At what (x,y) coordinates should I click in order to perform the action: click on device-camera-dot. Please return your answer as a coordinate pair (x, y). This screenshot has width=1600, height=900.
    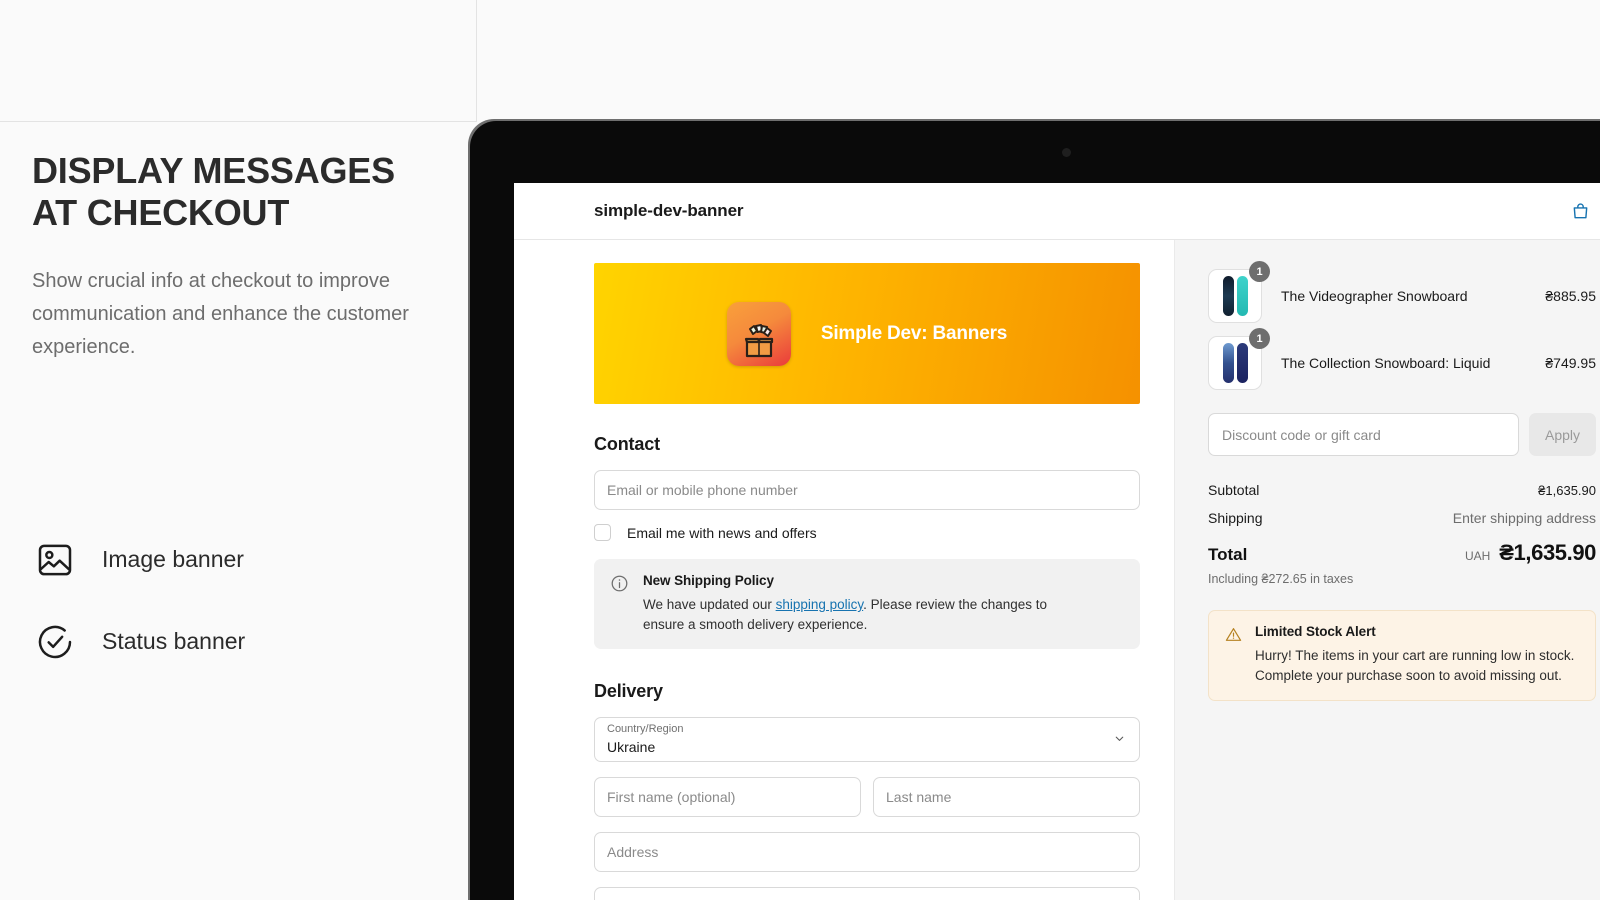
    Looking at the image, I should click on (1066, 152).